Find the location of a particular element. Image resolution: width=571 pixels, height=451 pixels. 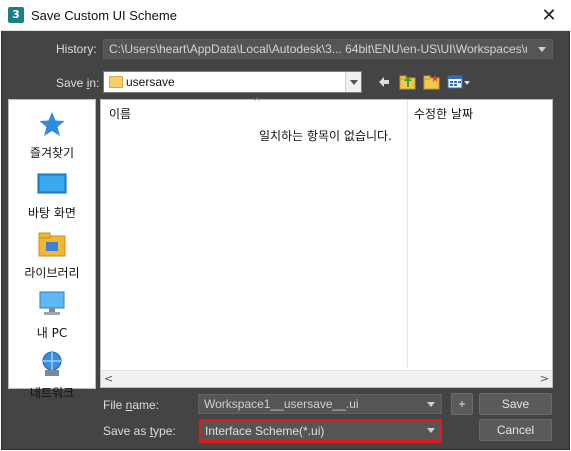

cancel-button: Cancel is located at coordinates (515, 430).